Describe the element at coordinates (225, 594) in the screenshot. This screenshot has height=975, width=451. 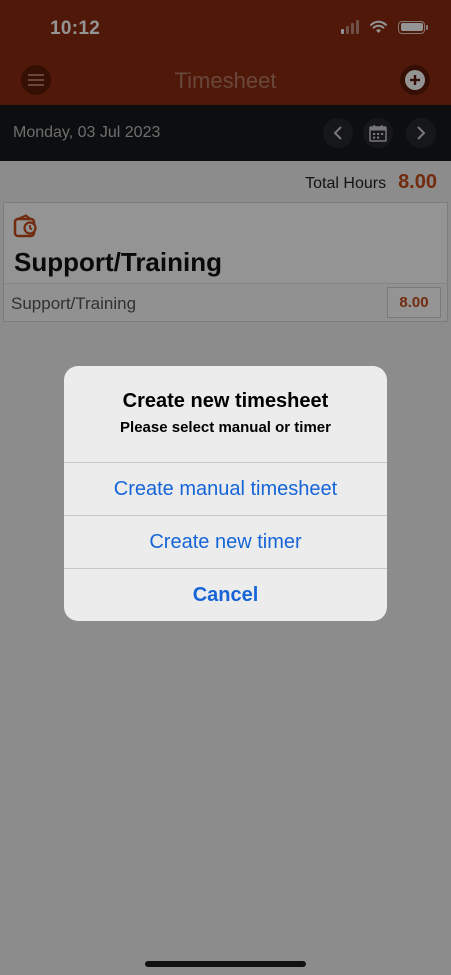
I see `cancel-button: Cancel` at that location.